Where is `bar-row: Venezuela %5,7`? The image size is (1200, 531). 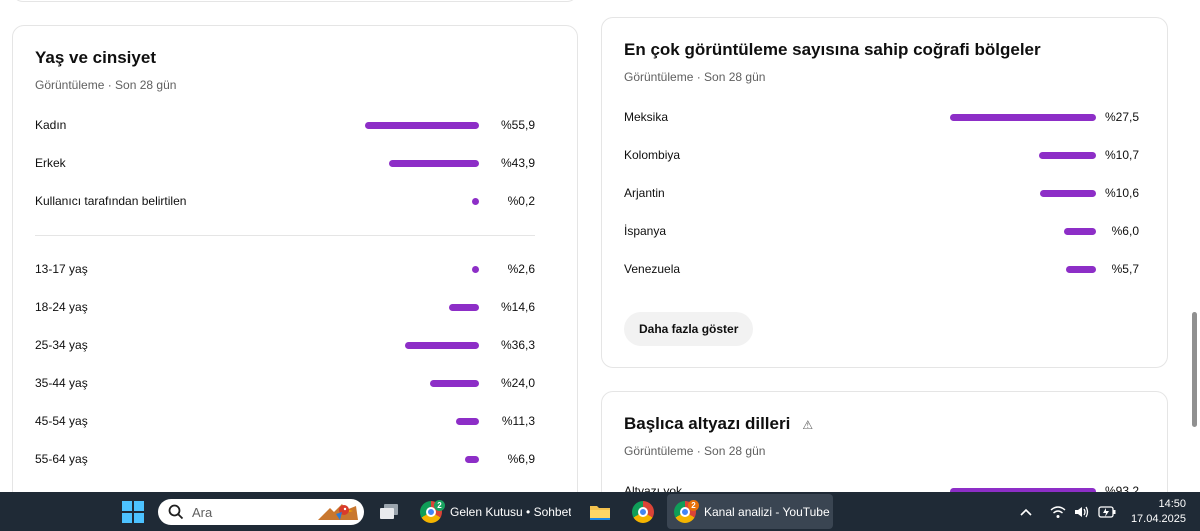
bar-row: Venezuela %5,7 is located at coordinates (881, 270).